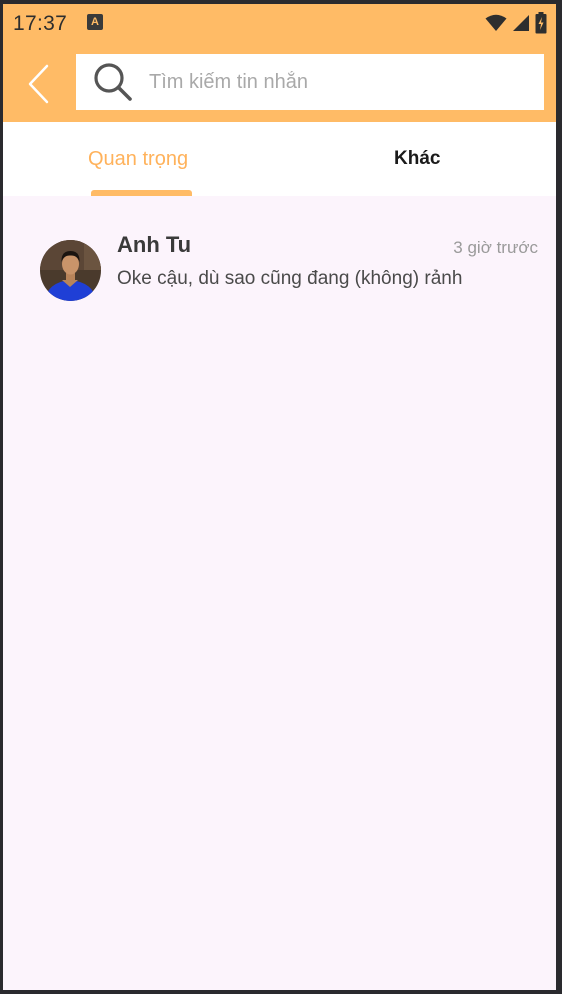 The width and height of the screenshot is (562, 994). I want to click on tab-other-label: Khác, so click(417, 158).